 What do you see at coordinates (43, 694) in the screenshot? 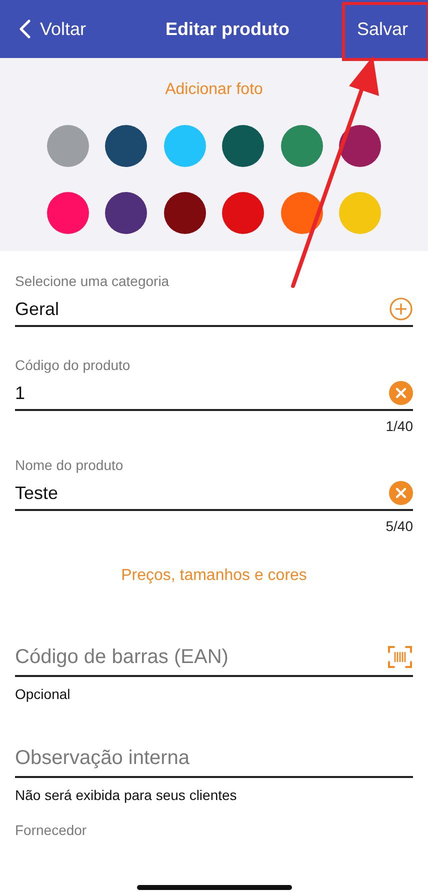
I see `helper-text: Opcional` at bounding box center [43, 694].